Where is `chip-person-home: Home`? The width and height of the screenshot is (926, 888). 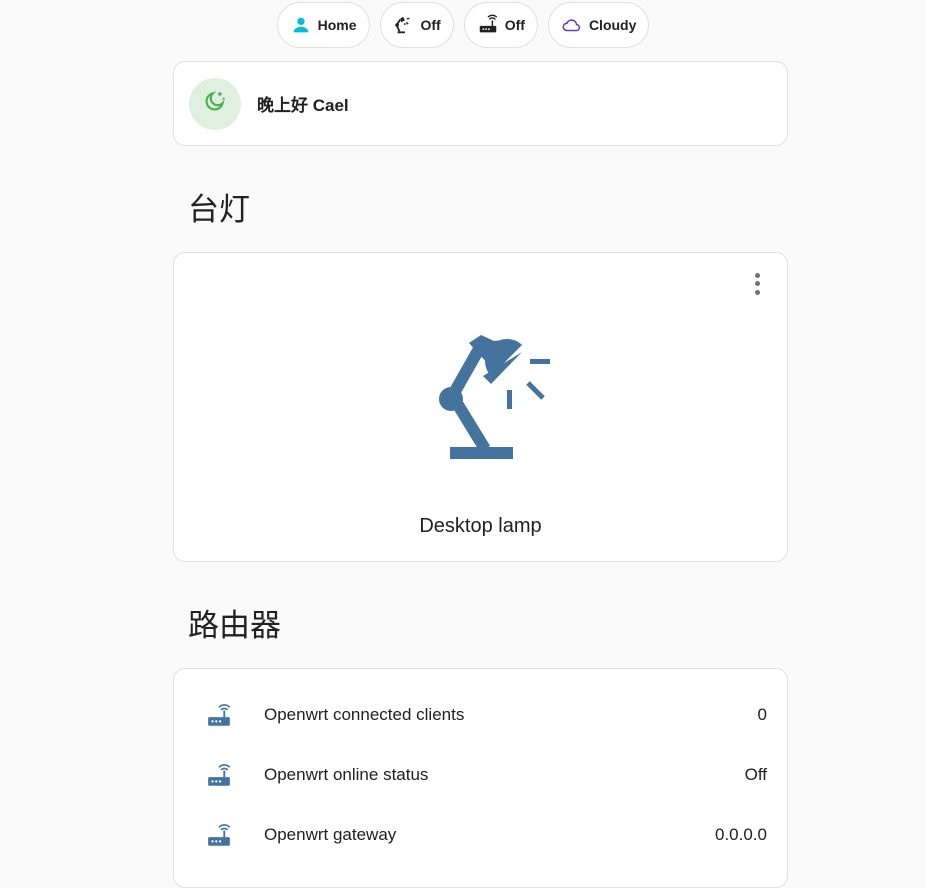
chip-person-home: Home is located at coordinates (323, 25).